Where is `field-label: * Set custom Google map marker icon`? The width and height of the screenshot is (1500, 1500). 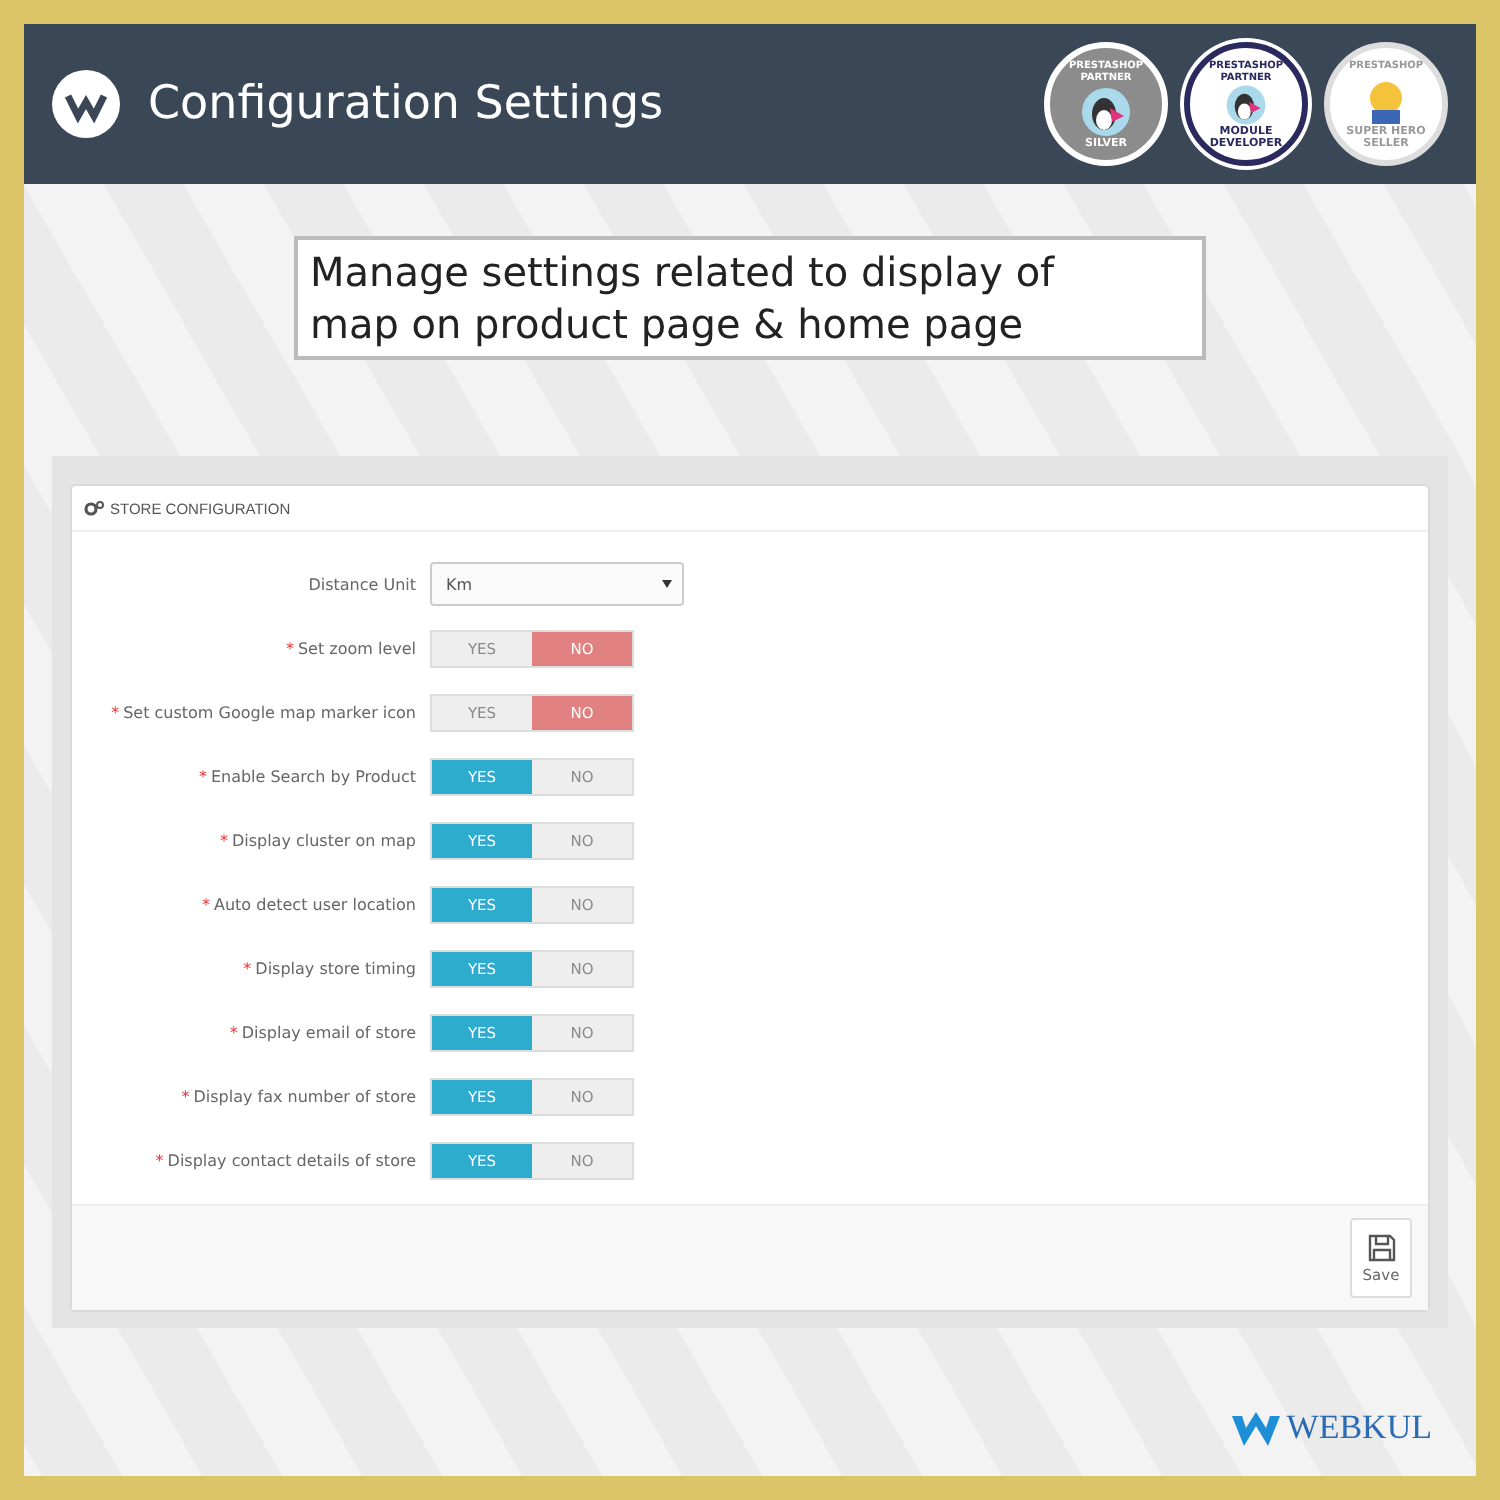 field-label: * Set custom Google map marker icon is located at coordinates (263, 712).